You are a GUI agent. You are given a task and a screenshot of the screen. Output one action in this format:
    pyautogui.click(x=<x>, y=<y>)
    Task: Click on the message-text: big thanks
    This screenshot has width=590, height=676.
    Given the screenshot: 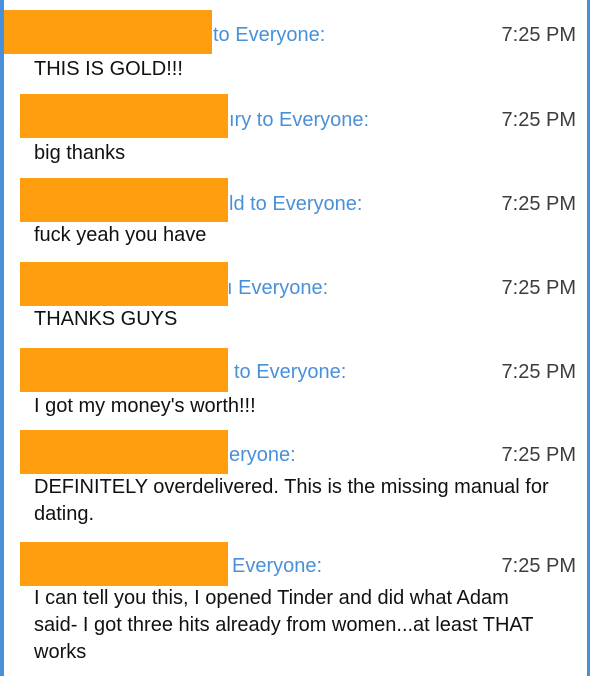 What is the action you would take?
    pyautogui.click(x=80, y=153)
    